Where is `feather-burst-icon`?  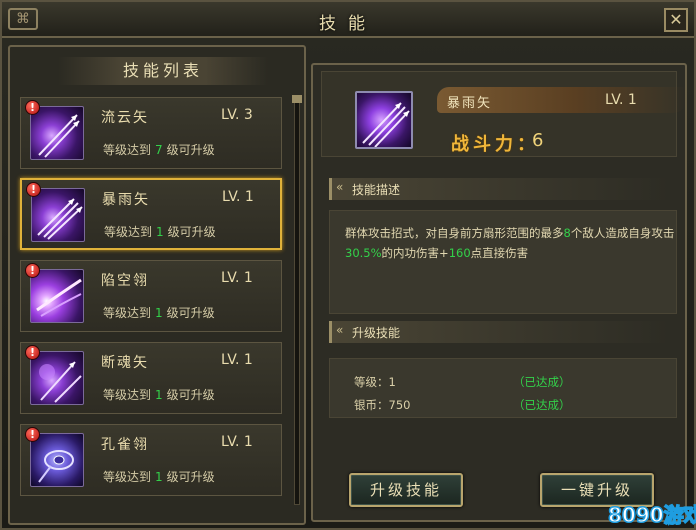
feather-burst-icon is located at coordinates (57, 296).